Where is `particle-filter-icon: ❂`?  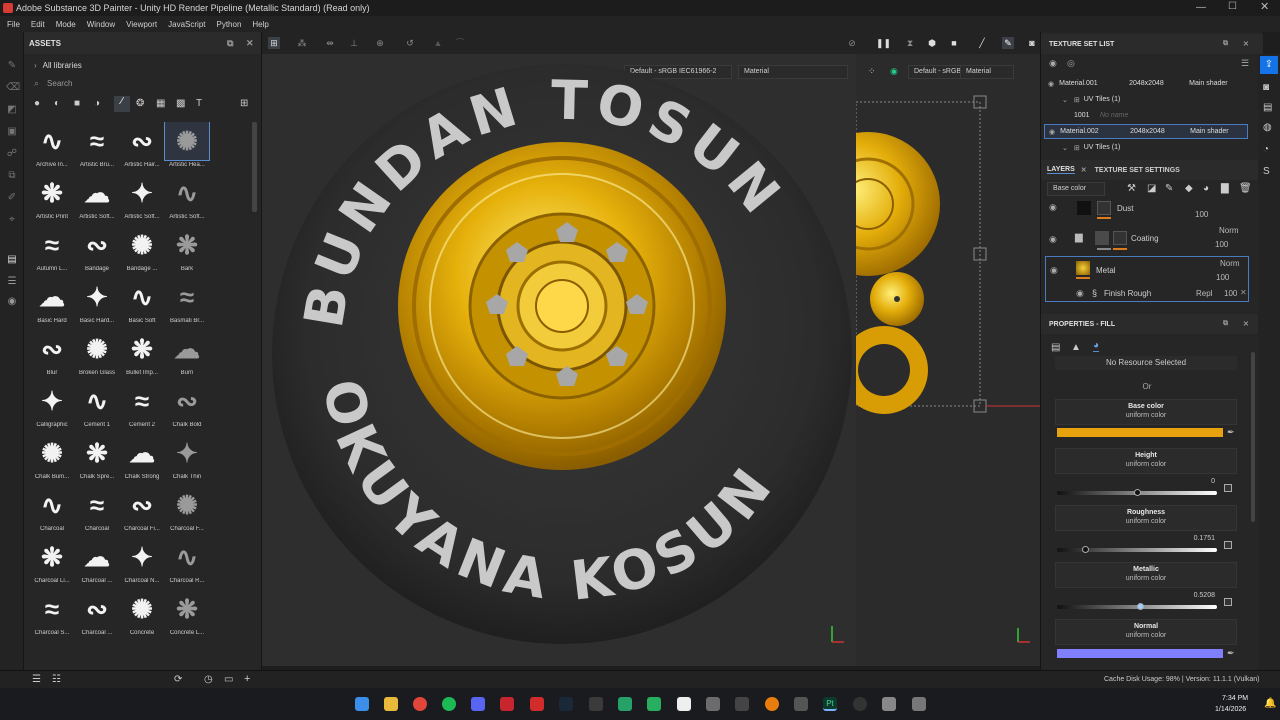
particle-filter-icon: ❂ is located at coordinates (140, 103).